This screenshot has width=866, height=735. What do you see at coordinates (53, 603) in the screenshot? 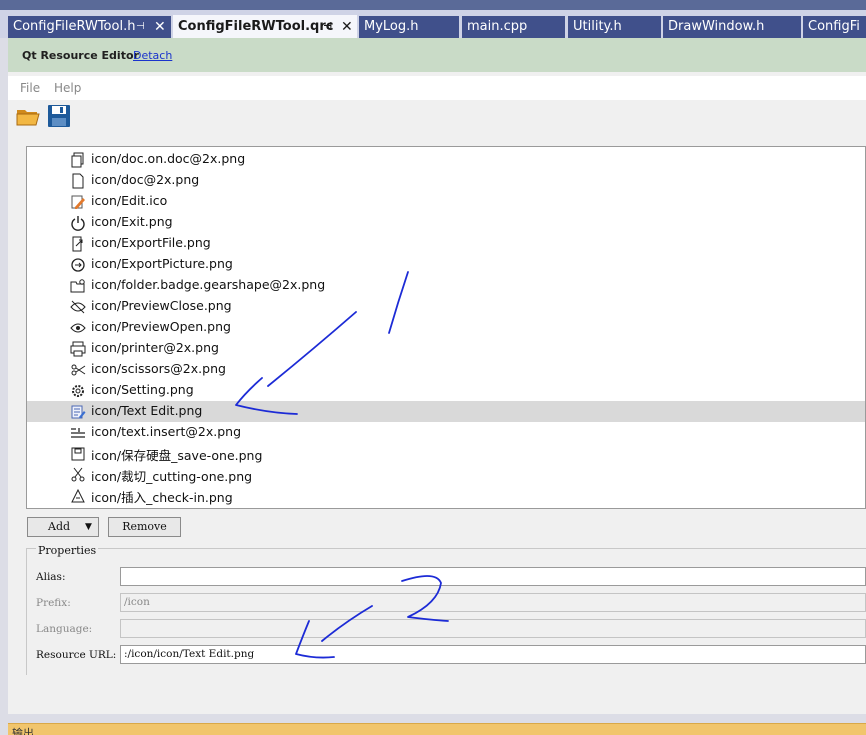
I see `prefix-label: Prefix:` at bounding box center [53, 603].